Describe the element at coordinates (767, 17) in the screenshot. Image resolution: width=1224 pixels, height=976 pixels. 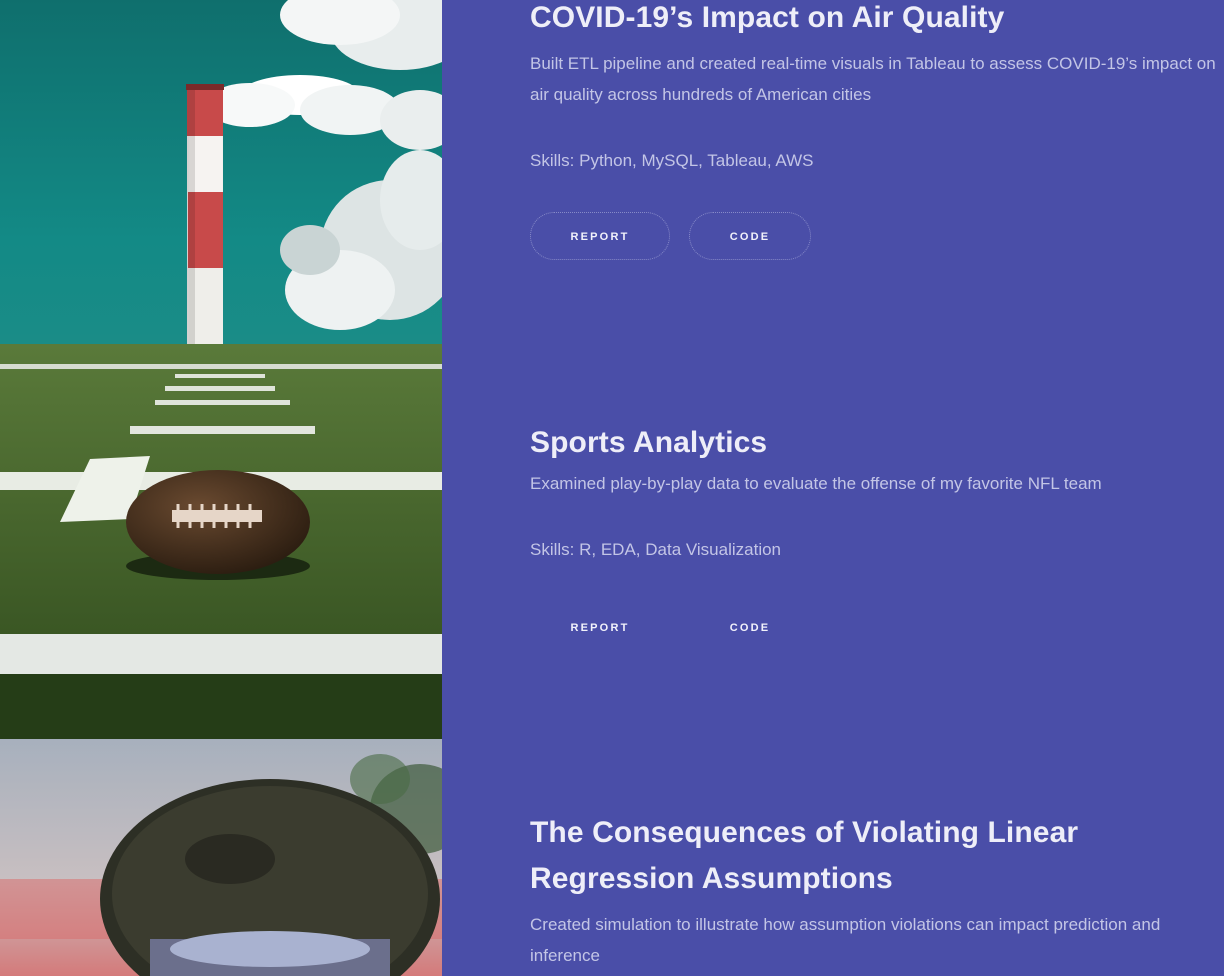
I see `project-title: COVID-19’s Impact on Air Quality` at that location.